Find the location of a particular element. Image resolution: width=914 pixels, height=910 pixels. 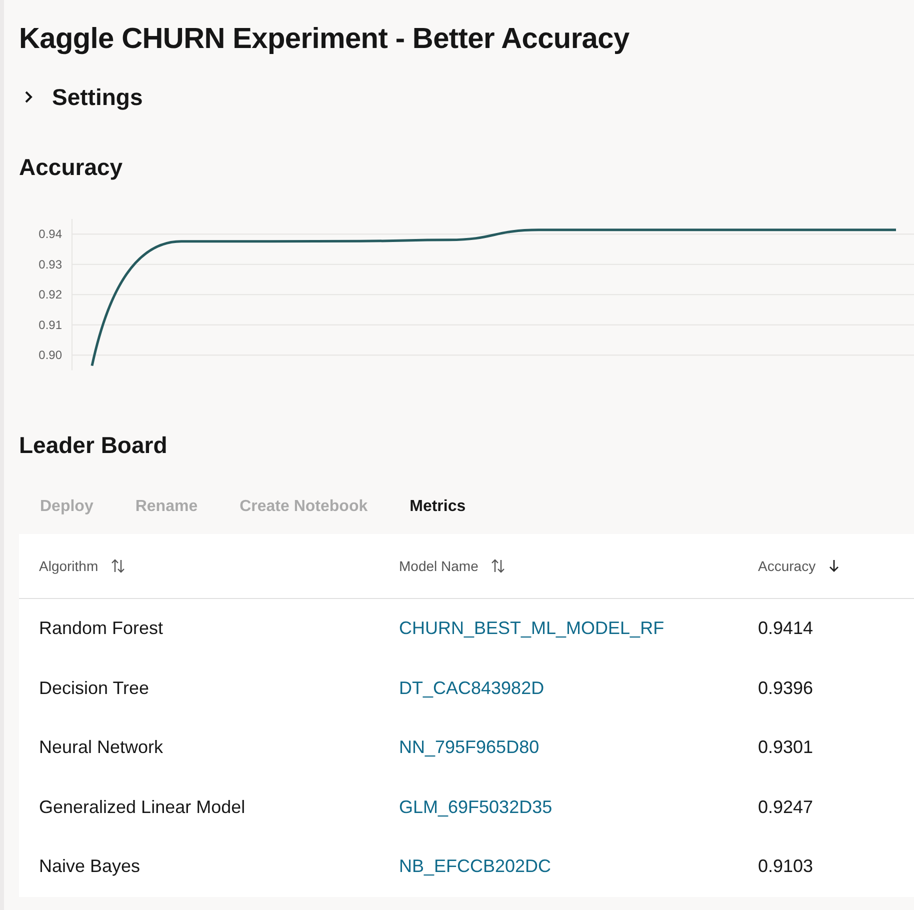

table-cell: Decision Tree is located at coordinates (94, 688).